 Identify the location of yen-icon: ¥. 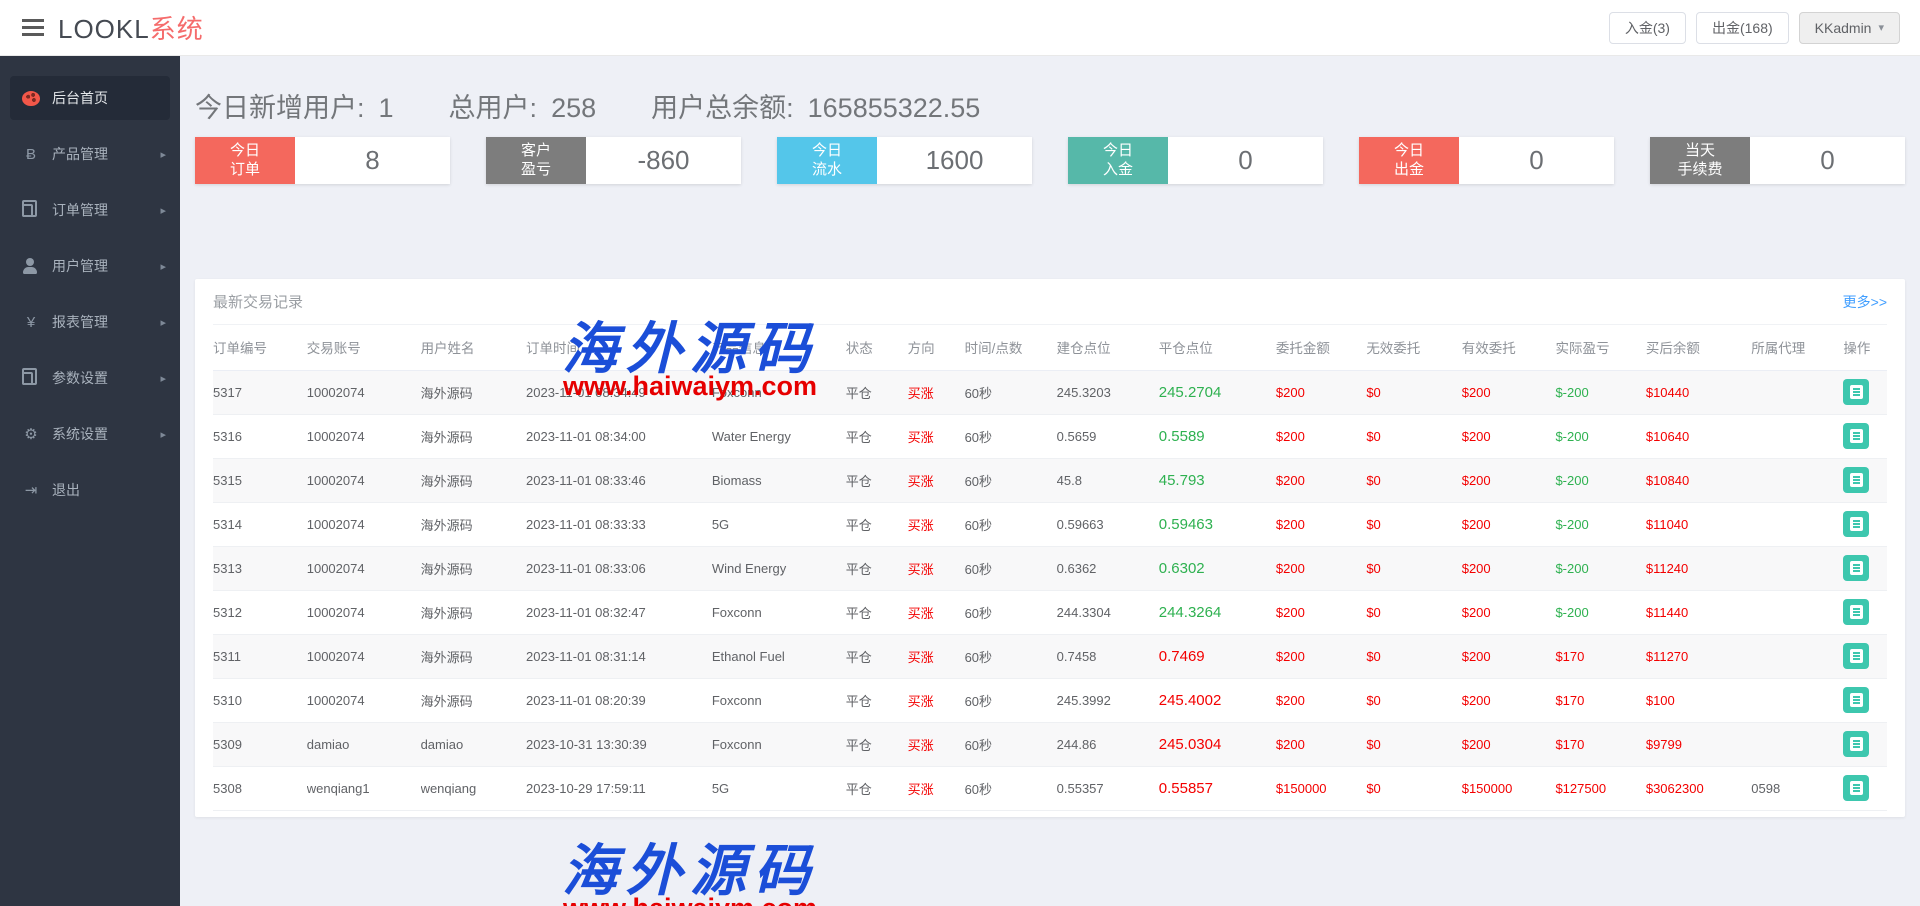
(31, 322).